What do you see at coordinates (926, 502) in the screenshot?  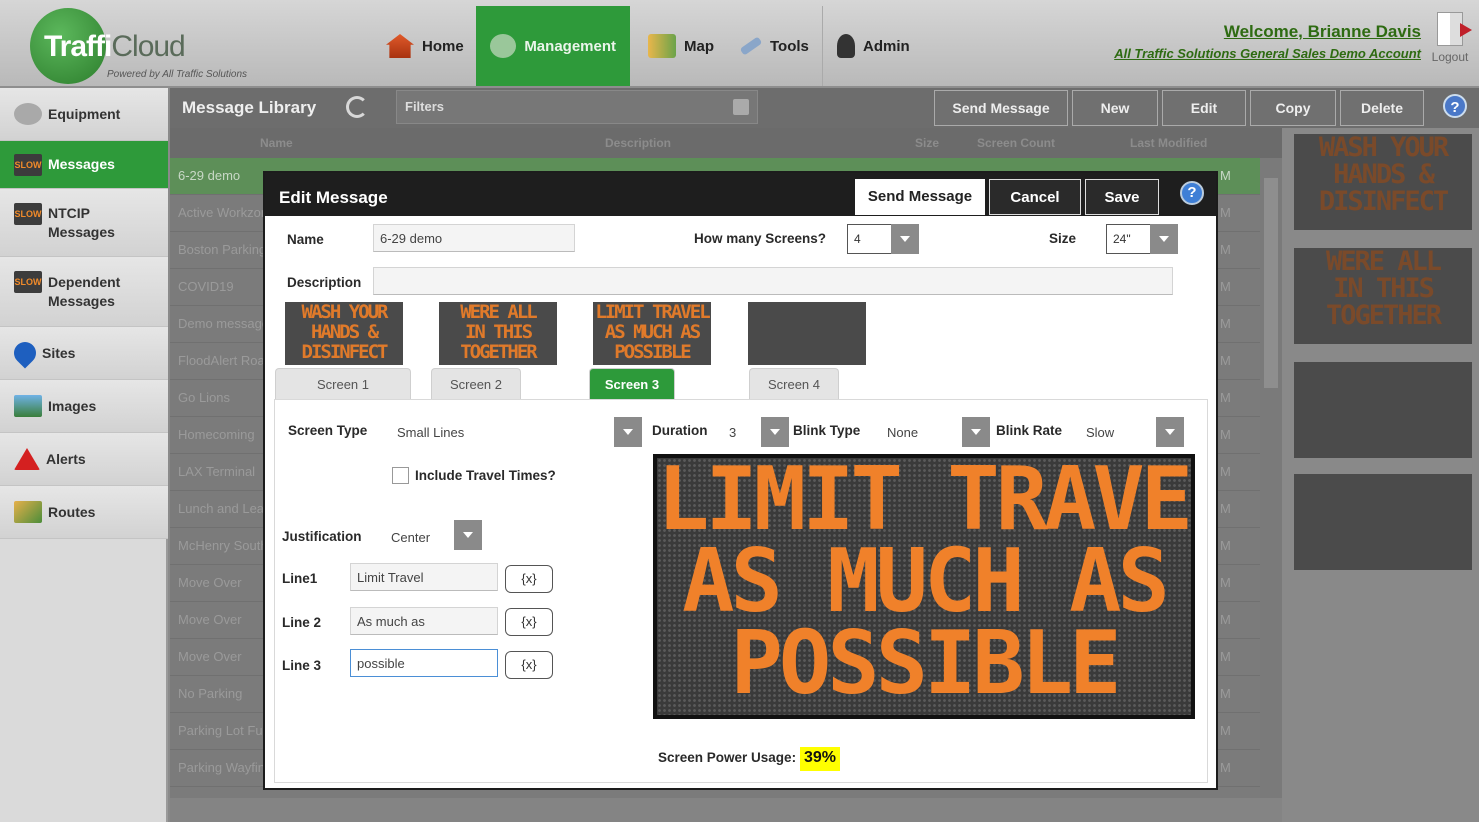 I see `sign-line-1: LIMIT TRAVEL` at bounding box center [926, 502].